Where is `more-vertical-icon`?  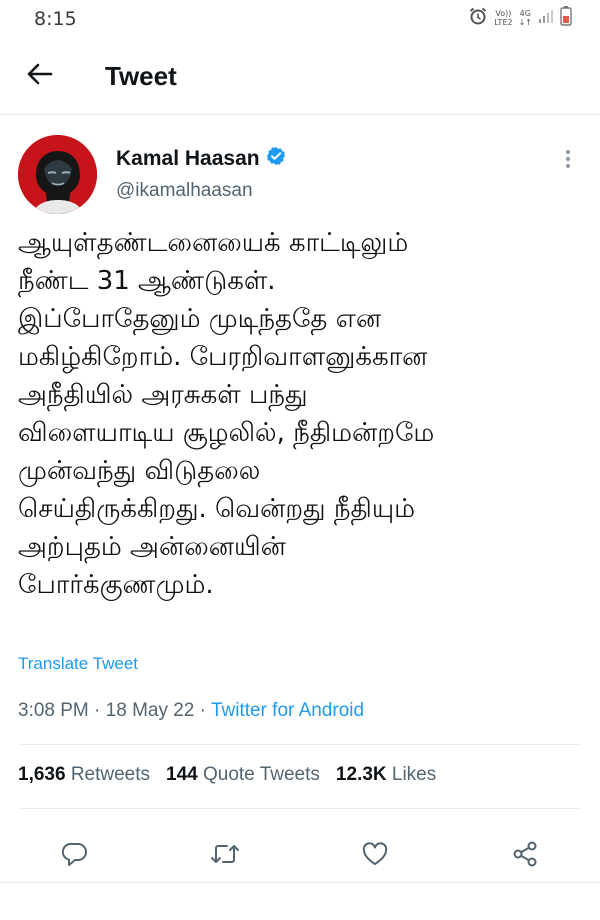 more-vertical-icon is located at coordinates (568, 161).